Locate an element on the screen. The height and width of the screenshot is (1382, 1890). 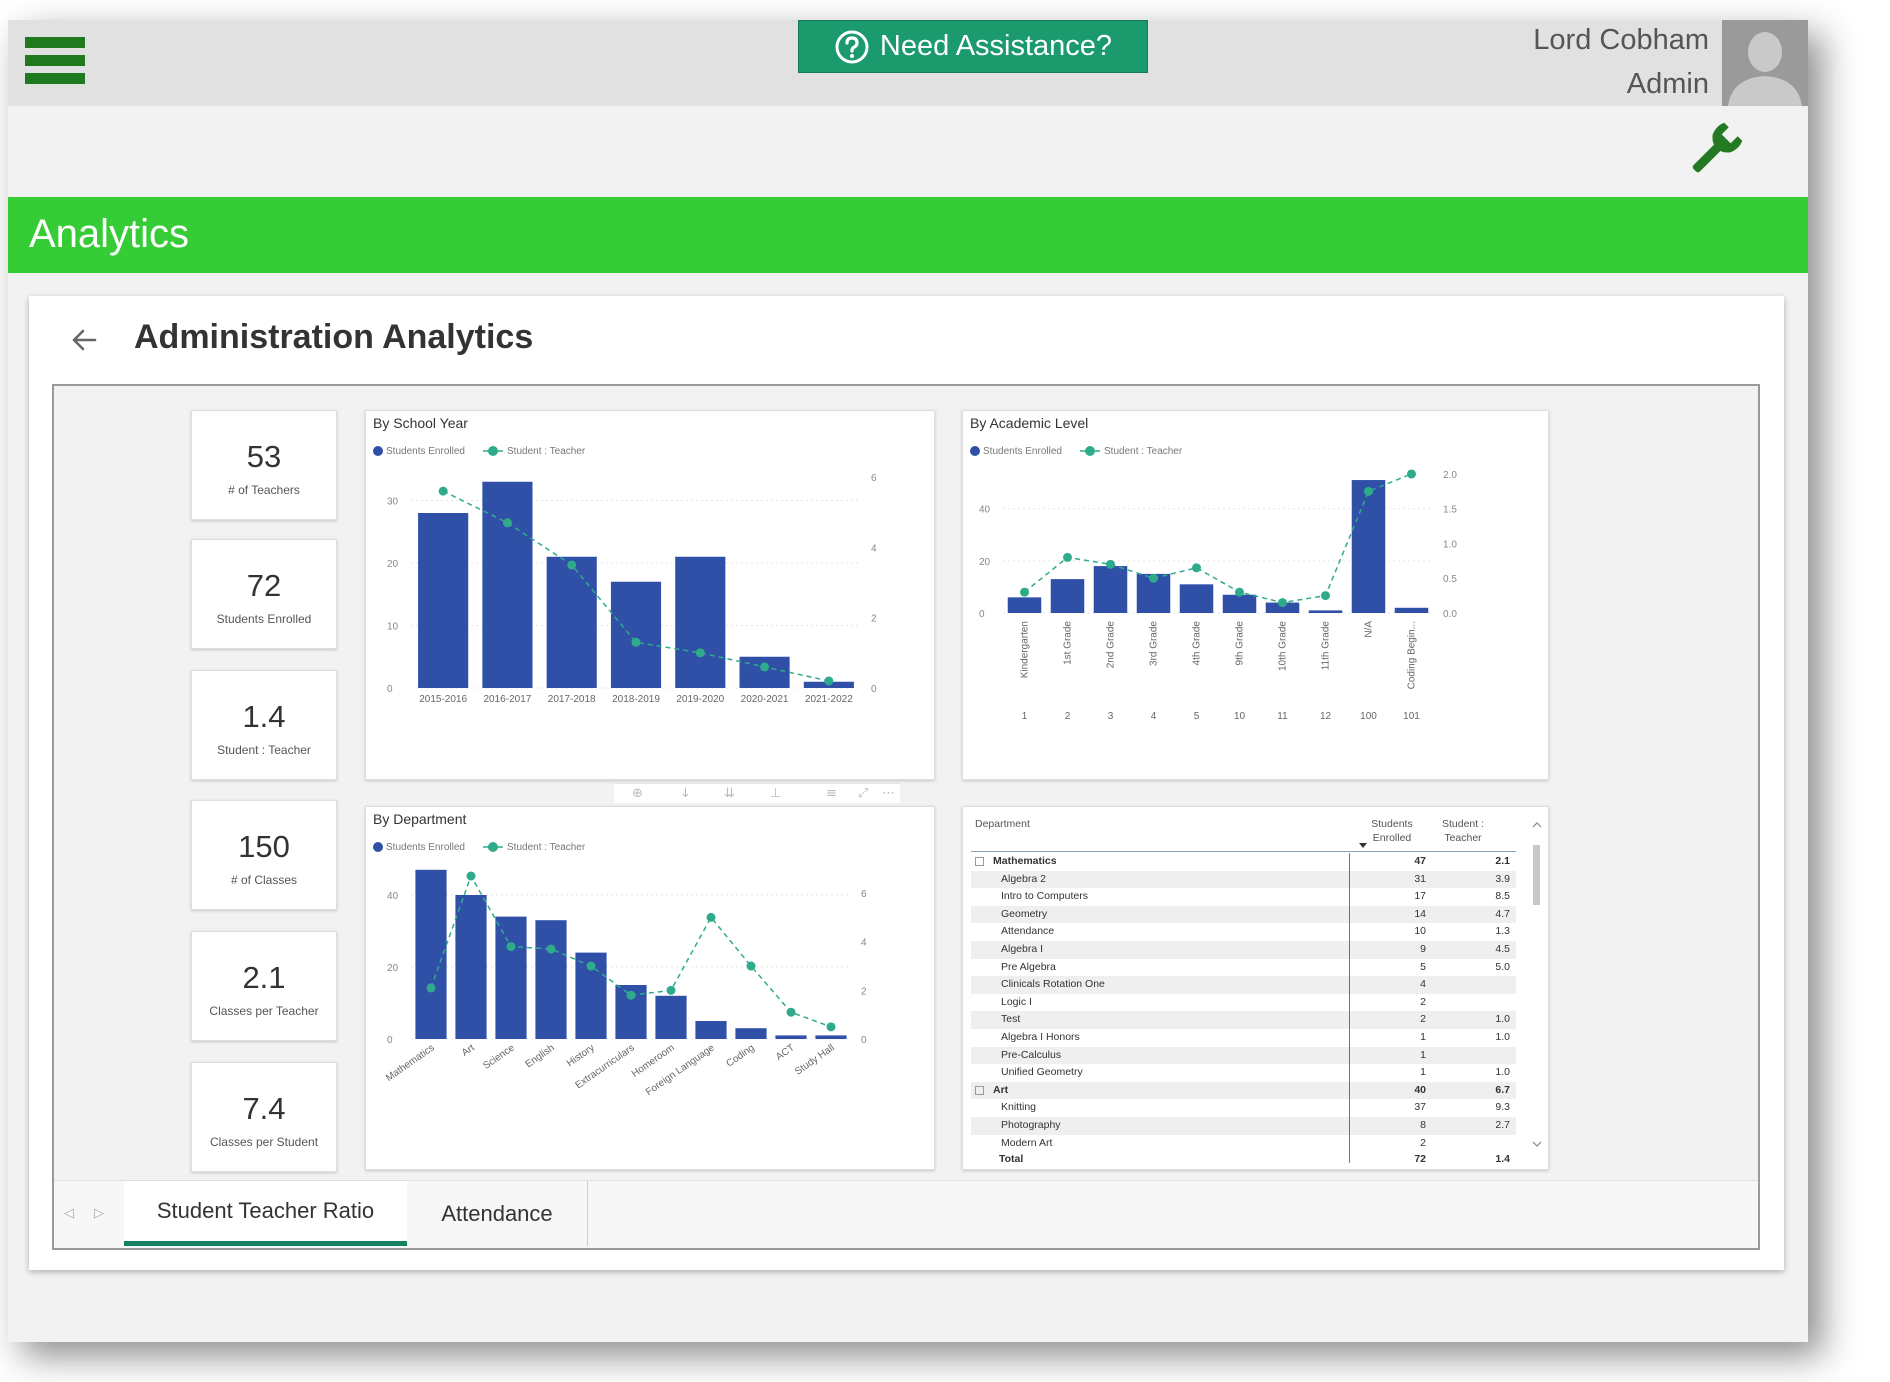
kpi-value: 7.4 is located at coordinates (264, 1108).